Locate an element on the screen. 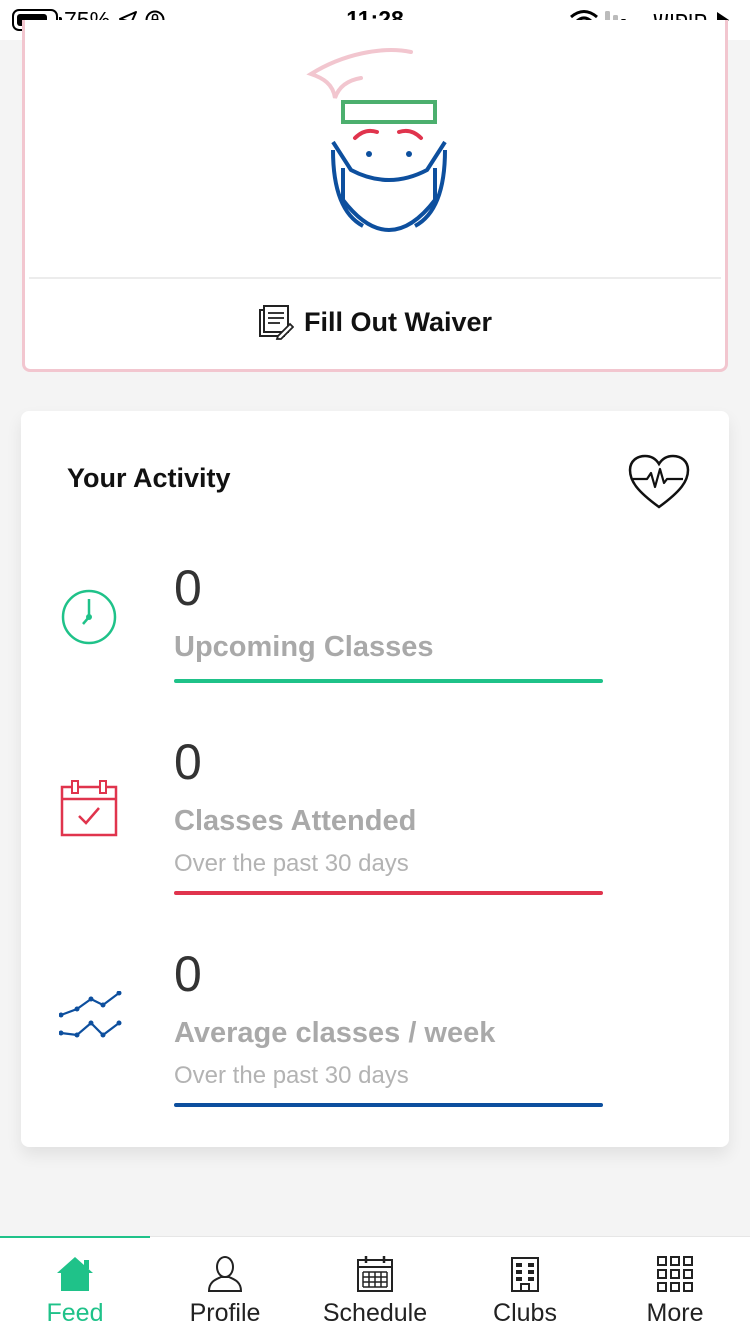 The image size is (750, 1334). nav-item-profile: Profile is located at coordinates (225, 1285).